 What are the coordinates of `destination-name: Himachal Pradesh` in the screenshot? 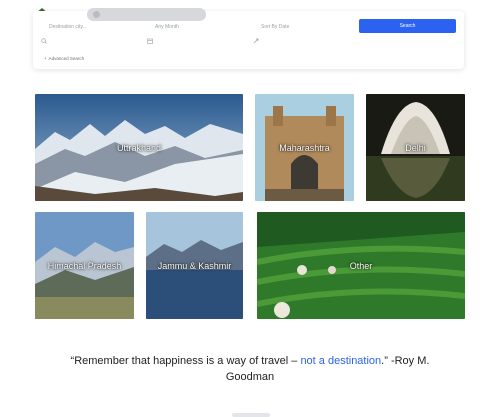 It's located at (84, 265).